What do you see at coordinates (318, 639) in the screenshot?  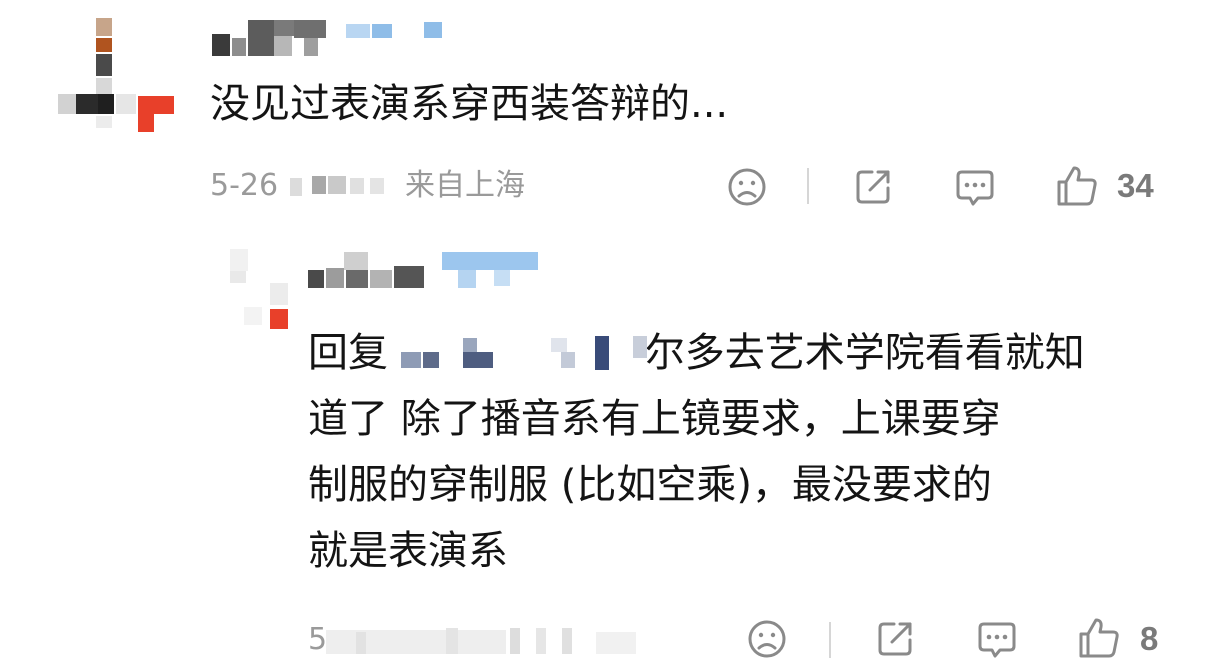 I see `reply-date: 5` at bounding box center [318, 639].